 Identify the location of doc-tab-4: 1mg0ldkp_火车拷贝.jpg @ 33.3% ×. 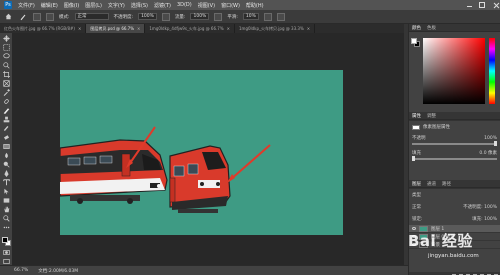
(275, 28).